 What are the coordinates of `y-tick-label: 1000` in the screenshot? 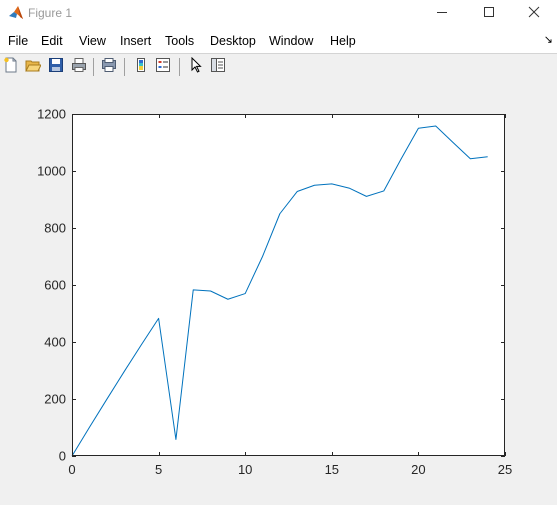 It's located at (51, 171).